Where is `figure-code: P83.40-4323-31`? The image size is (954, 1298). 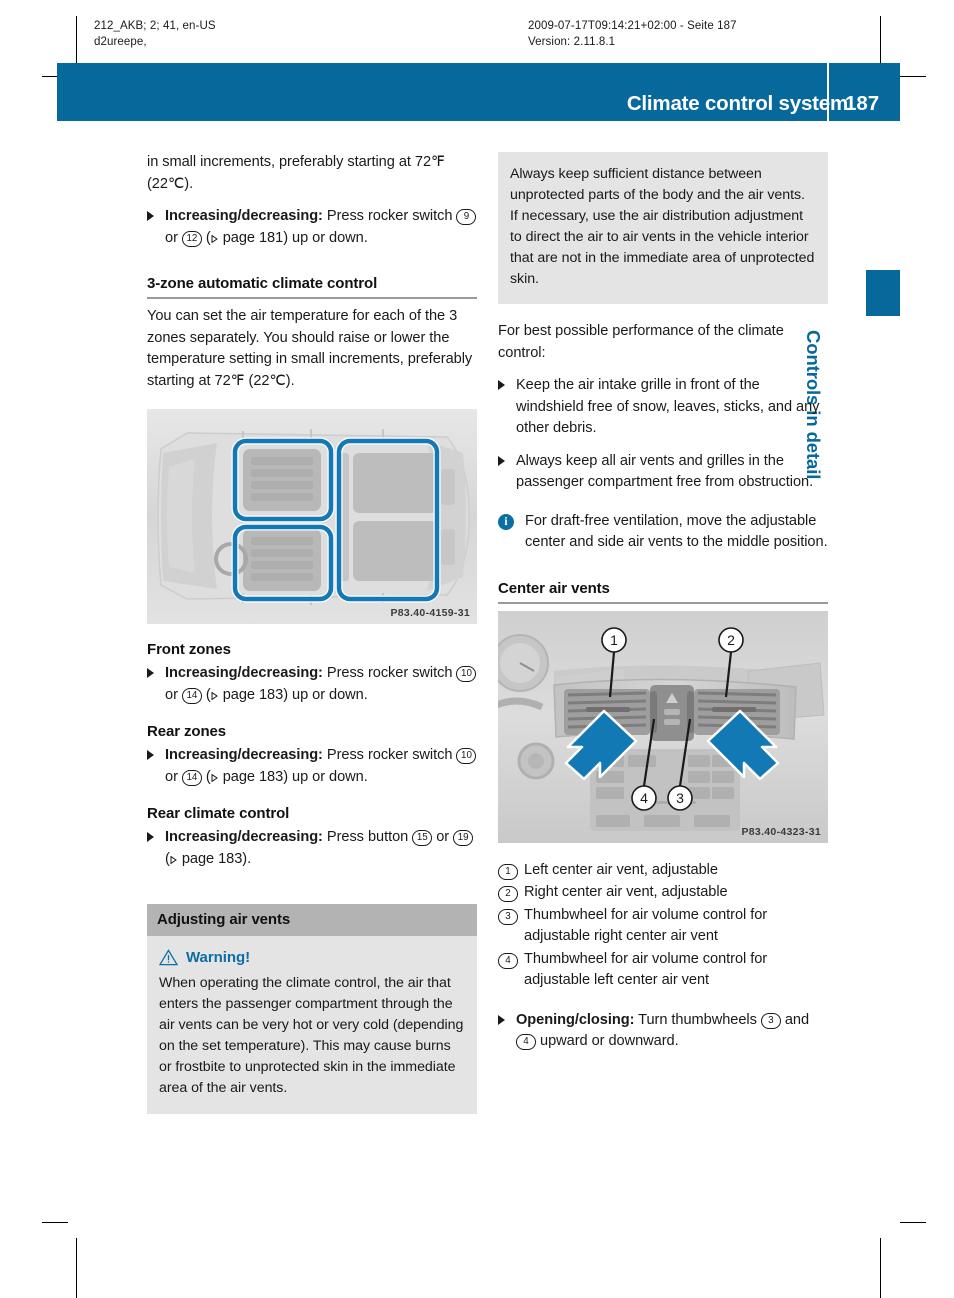 figure-code: P83.40-4323-31 is located at coordinates (781, 831).